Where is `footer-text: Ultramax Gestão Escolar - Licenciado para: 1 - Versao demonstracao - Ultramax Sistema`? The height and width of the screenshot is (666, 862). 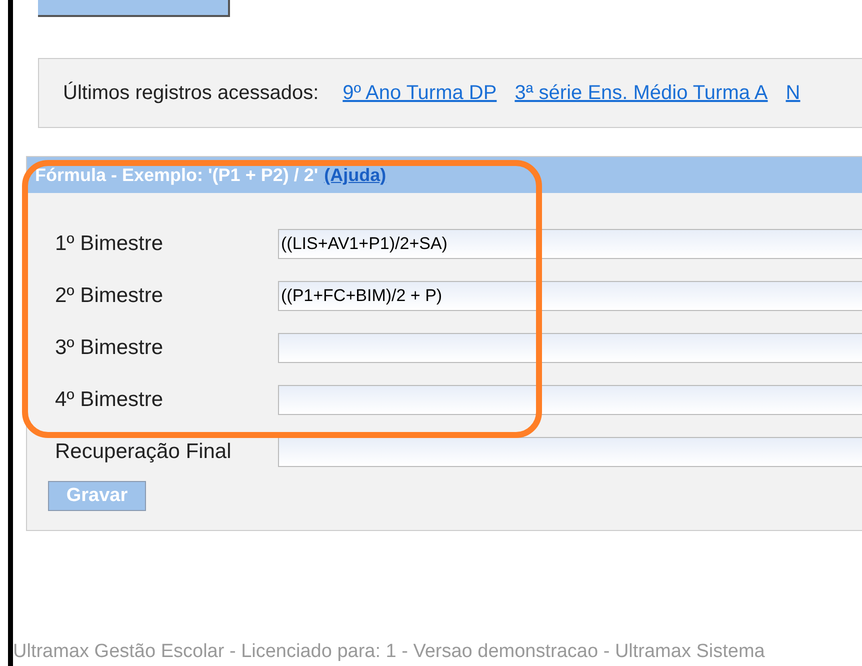 footer-text: Ultramax Gestão Escolar - Licenciado para: 1 - Versao demonstracao - Ultramax Sistema is located at coordinates (389, 651).